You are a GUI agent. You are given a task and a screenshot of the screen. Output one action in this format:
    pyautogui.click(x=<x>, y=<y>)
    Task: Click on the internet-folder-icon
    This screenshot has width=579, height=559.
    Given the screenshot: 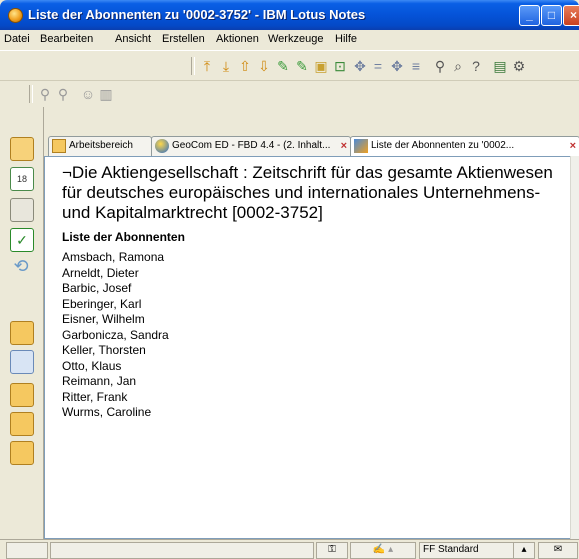 What is the action you would take?
    pyautogui.click(x=22, y=453)
    